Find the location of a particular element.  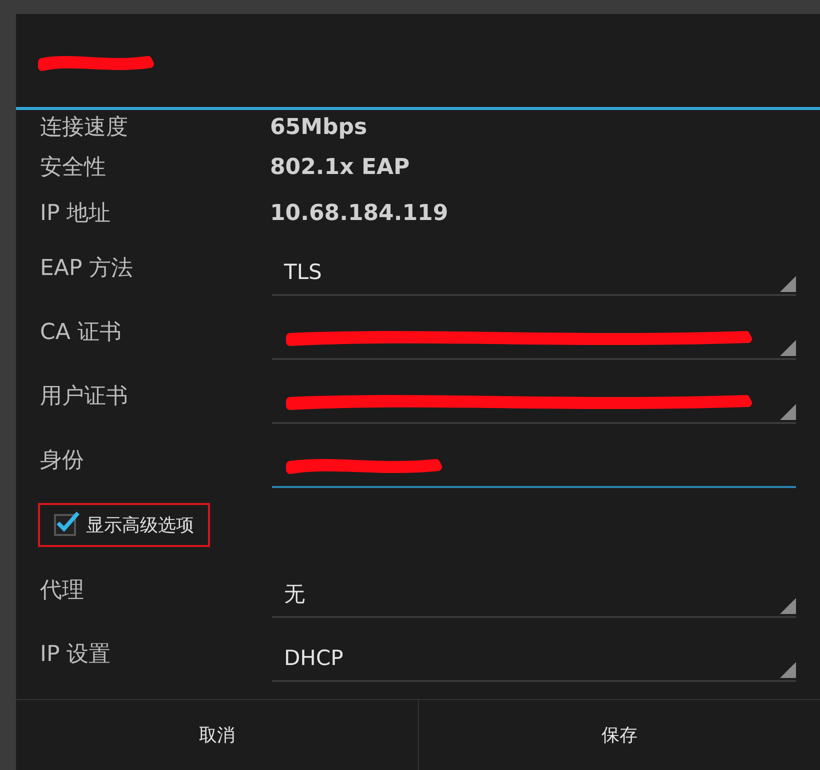

field-label: IP 设置 is located at coordinates (76, 655).